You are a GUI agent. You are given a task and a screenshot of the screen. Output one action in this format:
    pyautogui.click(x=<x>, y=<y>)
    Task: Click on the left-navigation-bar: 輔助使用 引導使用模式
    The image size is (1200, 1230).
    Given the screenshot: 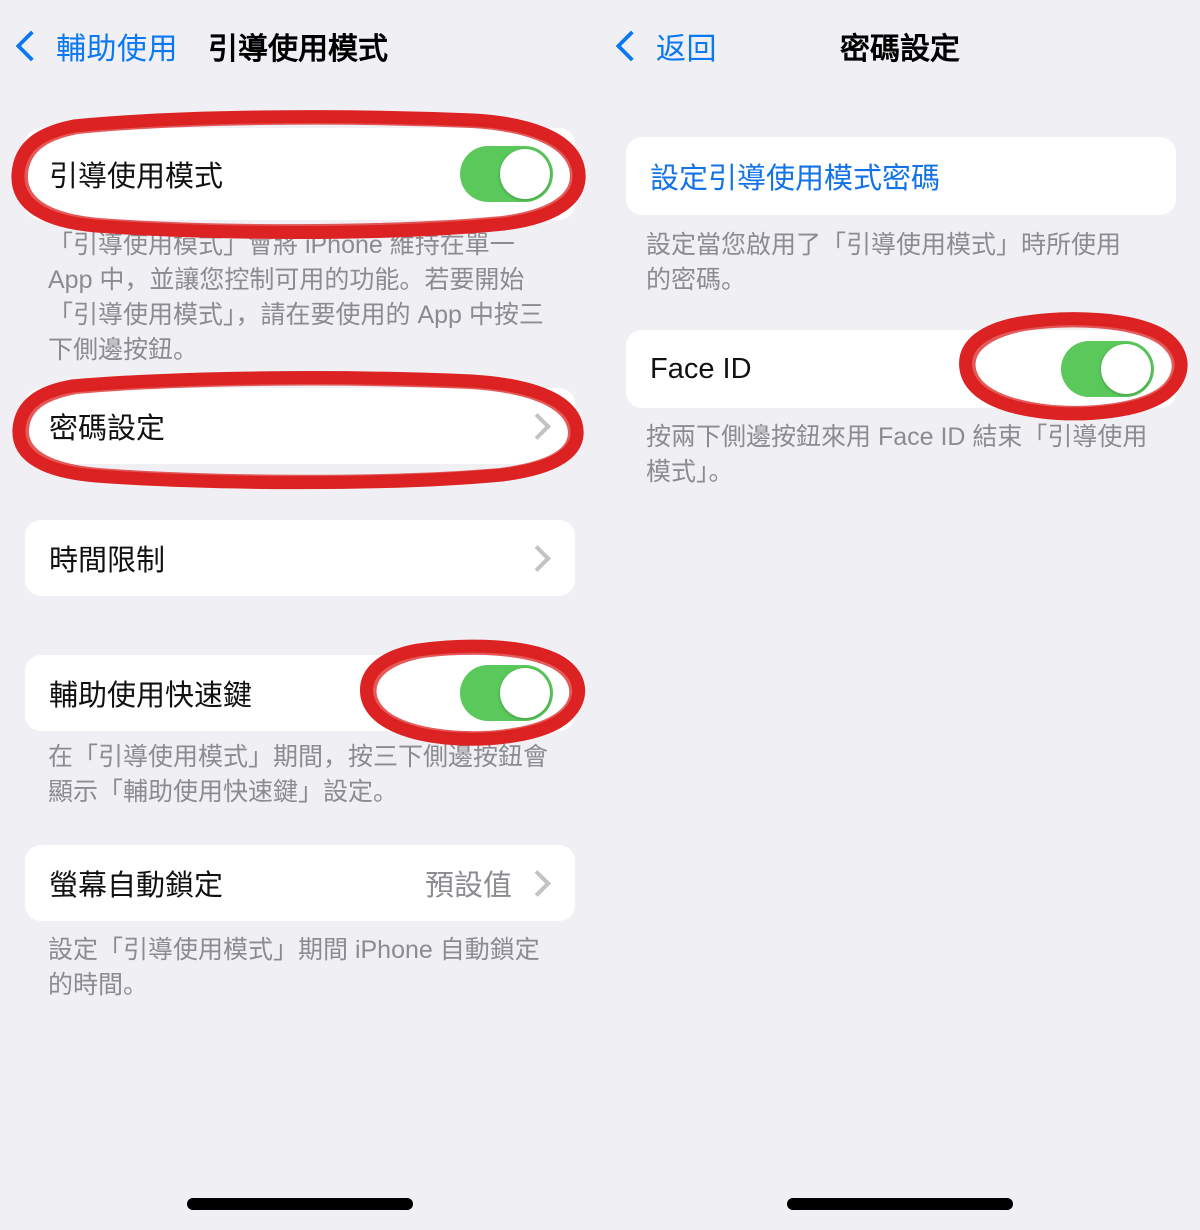 What is the action you would take?
    pyautogui.click(x=300, y=46)
    